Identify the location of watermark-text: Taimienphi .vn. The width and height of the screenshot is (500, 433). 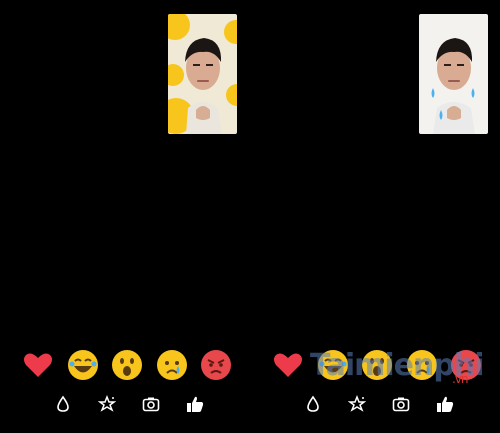
(397, 367).